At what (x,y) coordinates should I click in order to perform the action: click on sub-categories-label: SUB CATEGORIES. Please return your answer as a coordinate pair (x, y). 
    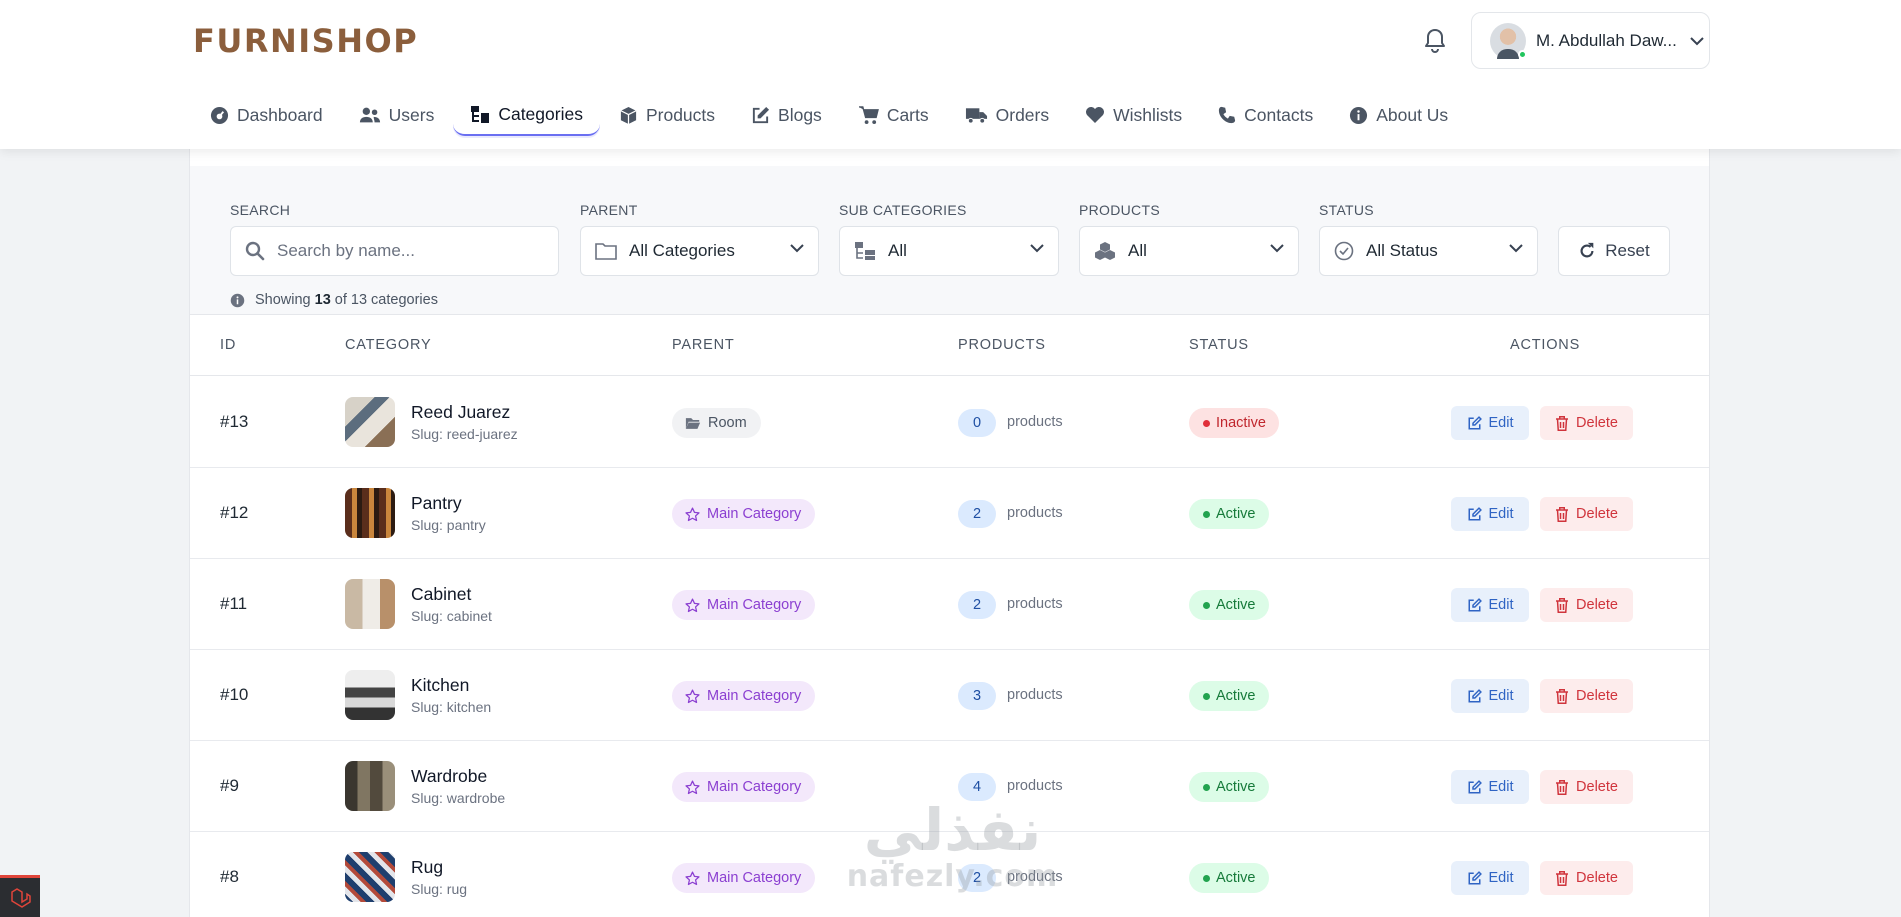
    Looking at the image, I should click on (903, 210).